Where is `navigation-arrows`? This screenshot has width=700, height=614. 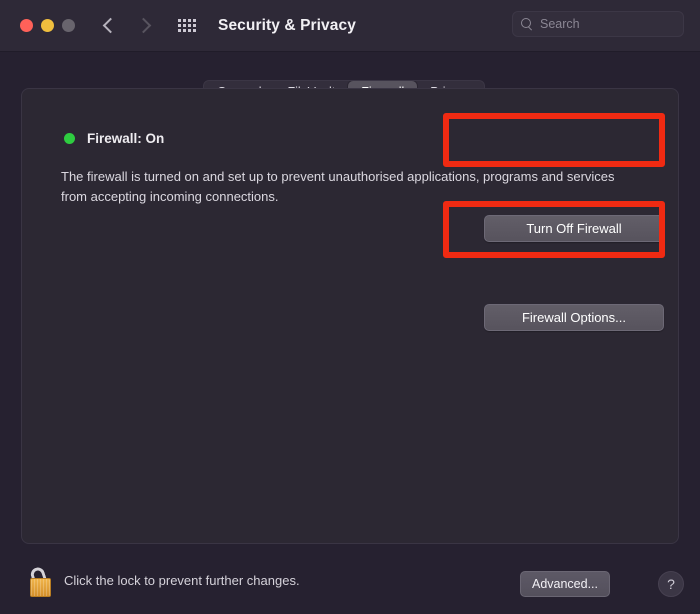 navigation-arrows is located at coordinates (127, 26).